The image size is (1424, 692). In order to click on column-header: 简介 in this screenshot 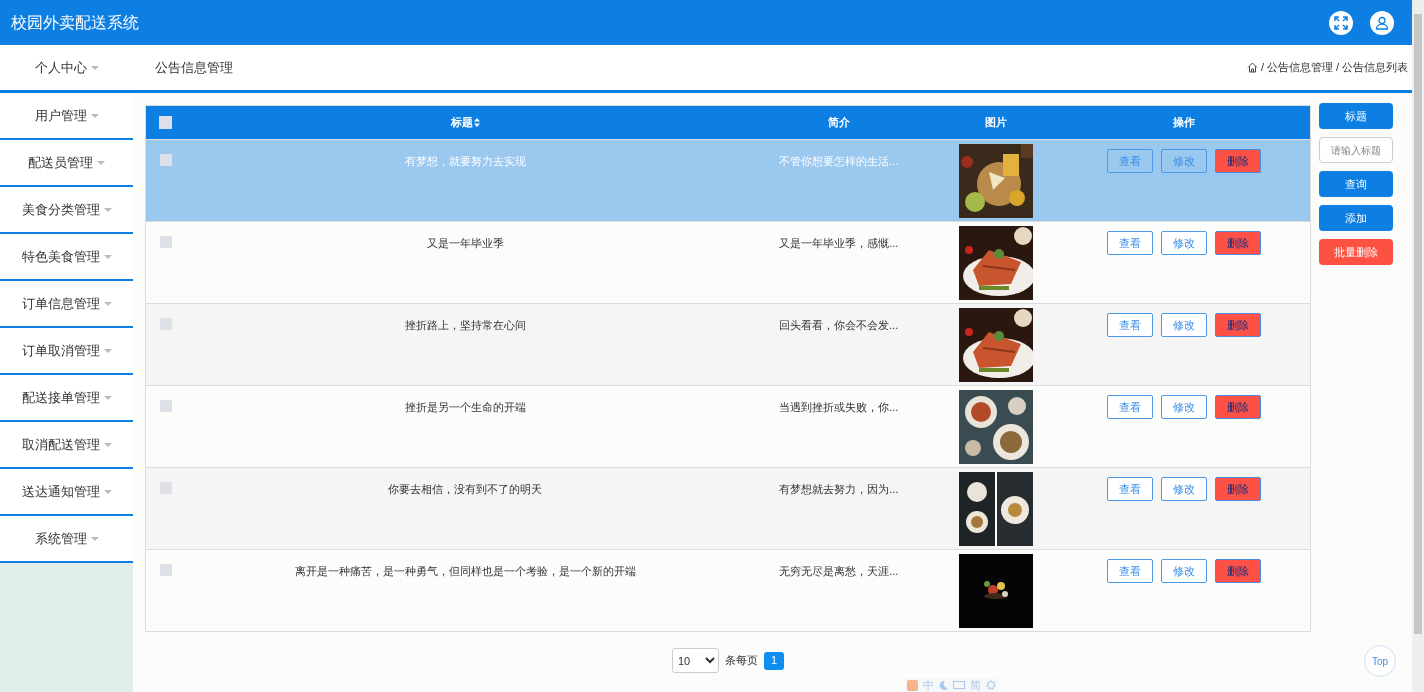, I will do `click(838, 123)`.